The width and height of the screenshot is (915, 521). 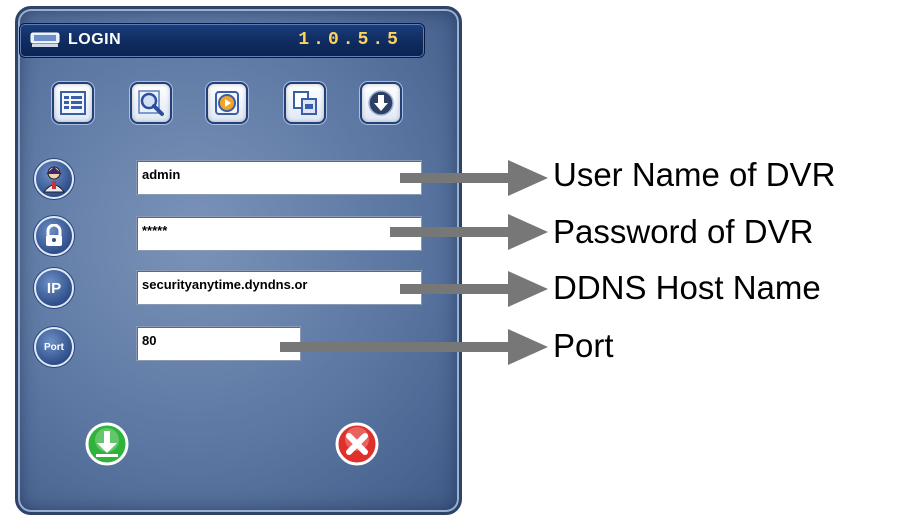 What do you see at coordinates (694, 174) in the screenshot?
I see `username-callout: User Name of DVR` at bounding box center [694, 174].